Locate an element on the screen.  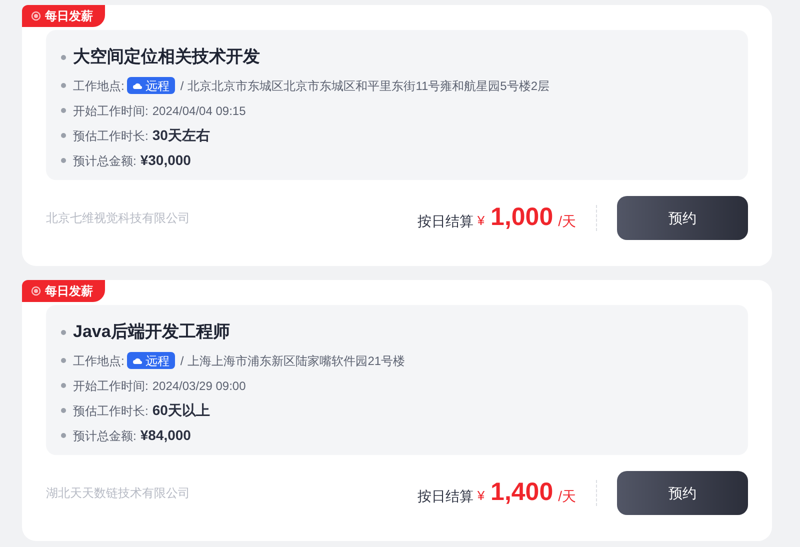
job-title: 大空间定位相关技术开发 is located at coordinates (166, 57).